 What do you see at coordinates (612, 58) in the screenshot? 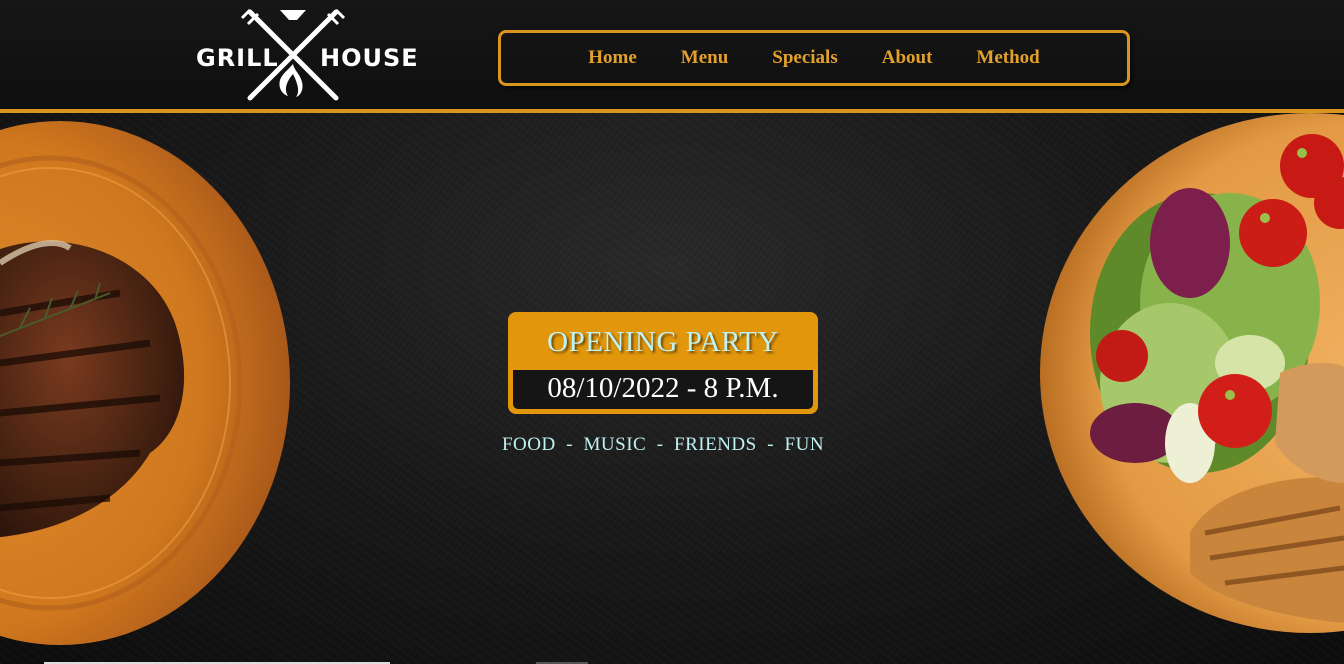
I see `nav-home: Home` at bounding box center [612, 58].